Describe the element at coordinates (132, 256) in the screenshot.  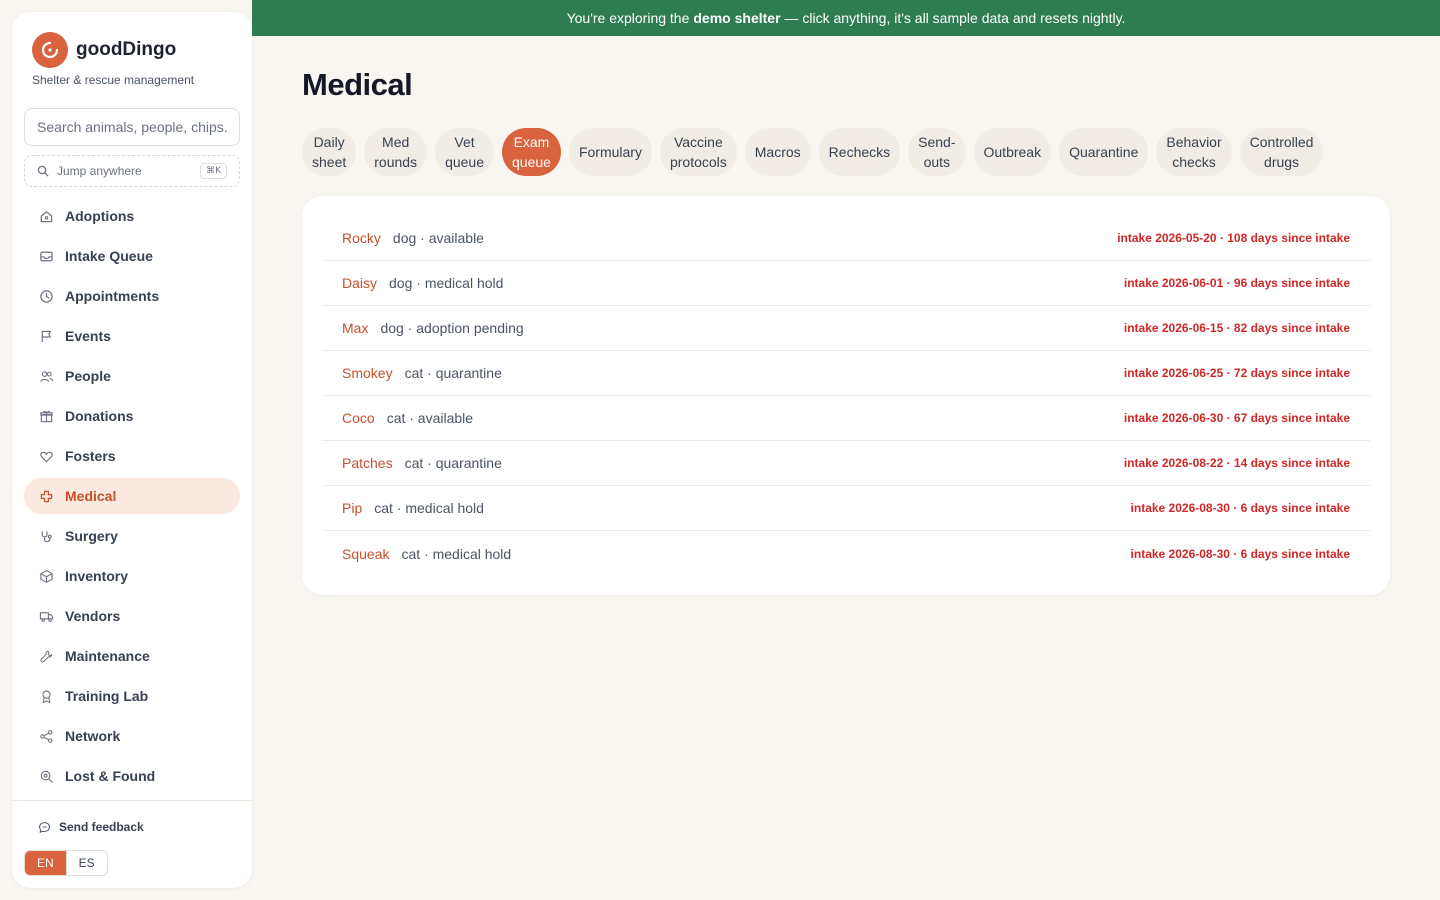
I see `sidebar-item-intake-queue: Intake Queue` at that location.